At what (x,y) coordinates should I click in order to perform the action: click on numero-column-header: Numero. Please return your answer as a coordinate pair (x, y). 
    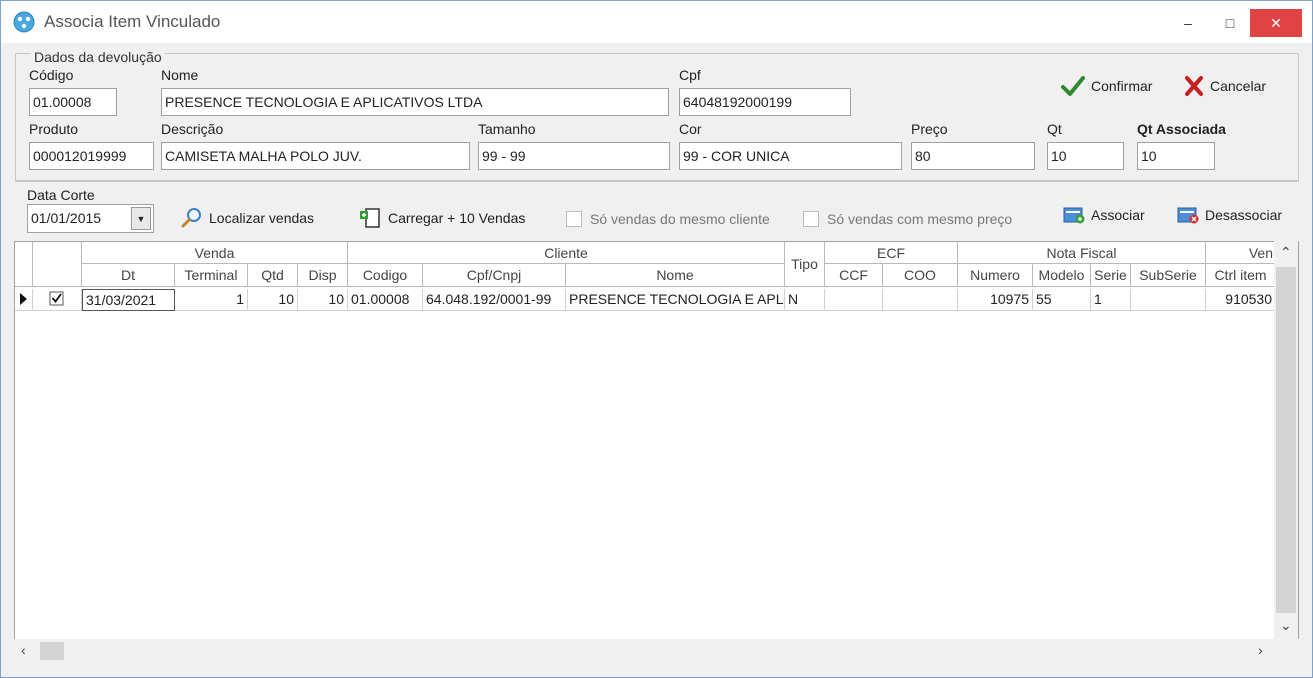
    Looking at the image, I should click on (995, 275).